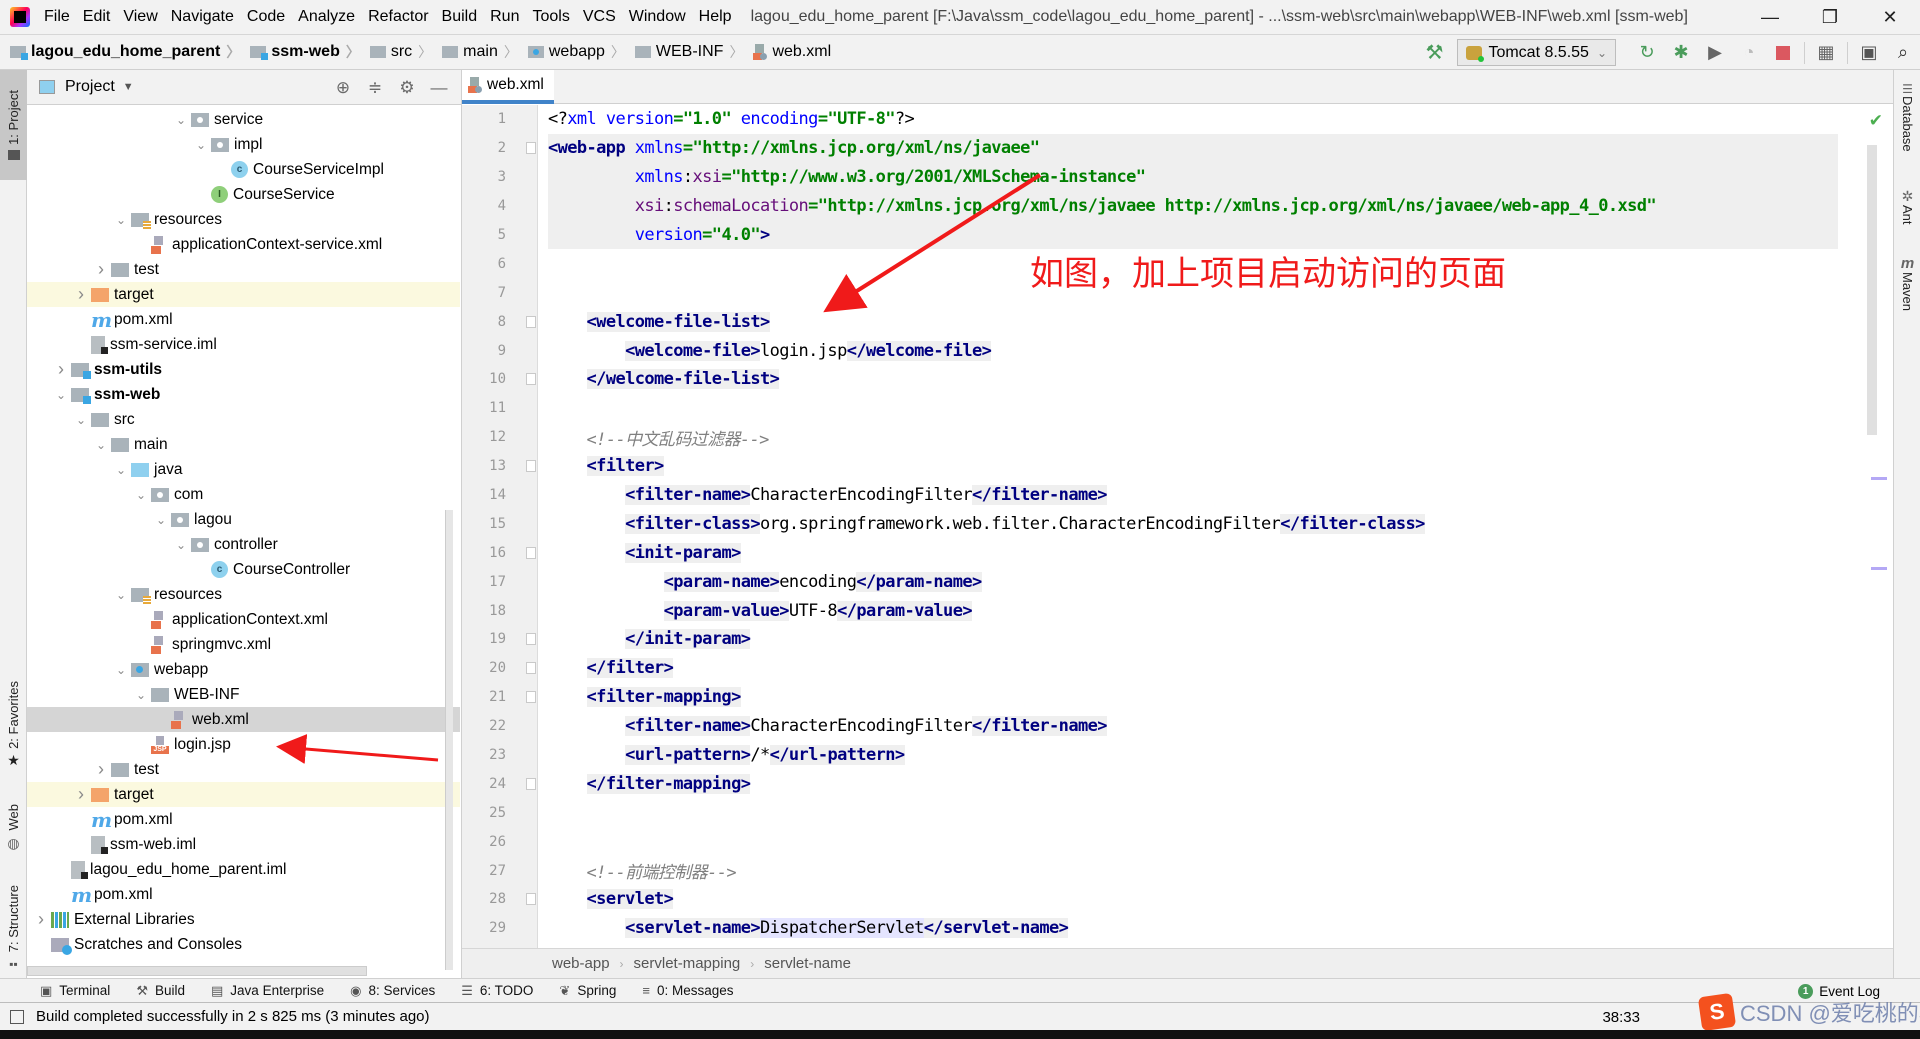 The width and height of the screenshot is (1920, 1039). I want to click on stop-icon, so click(1783, 53).